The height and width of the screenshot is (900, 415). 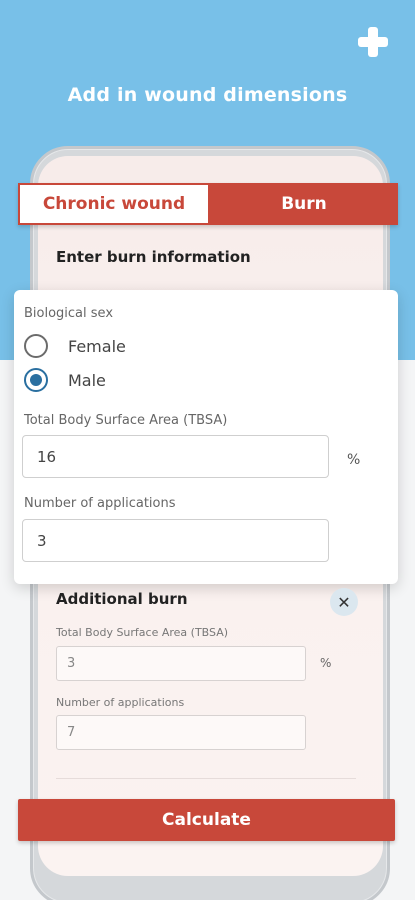 I want to click on additional-tbsa-unit: %, so click(x=326, y=663).